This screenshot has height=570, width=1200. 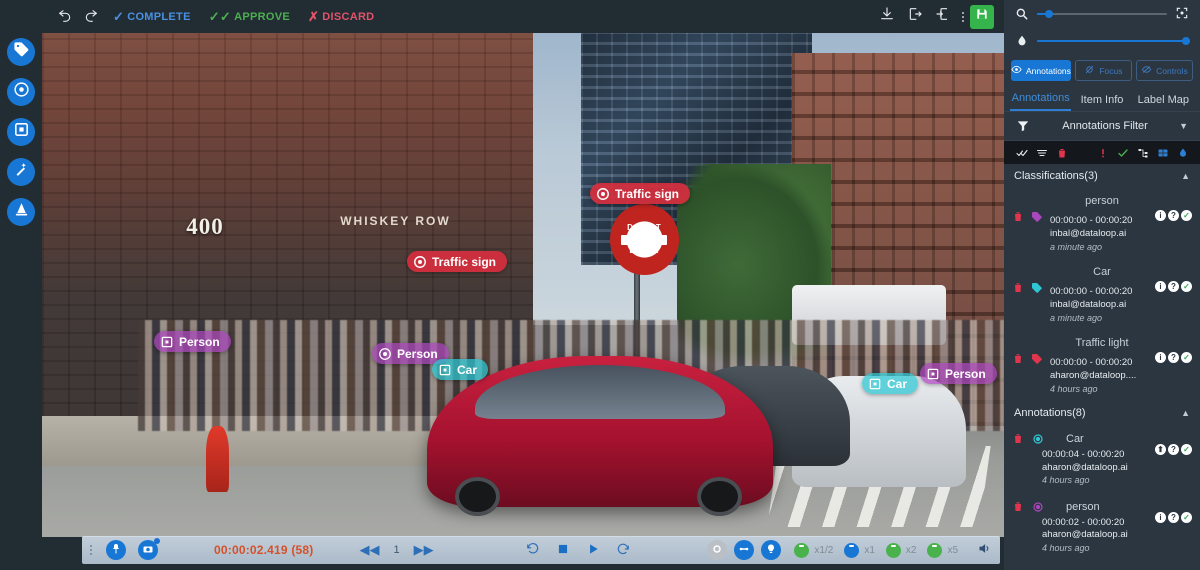 What do you see at coordinates (1101, 102) in the screenshot?
I see `tab-item-info: Item Info` at bounding box center [1101, 102].